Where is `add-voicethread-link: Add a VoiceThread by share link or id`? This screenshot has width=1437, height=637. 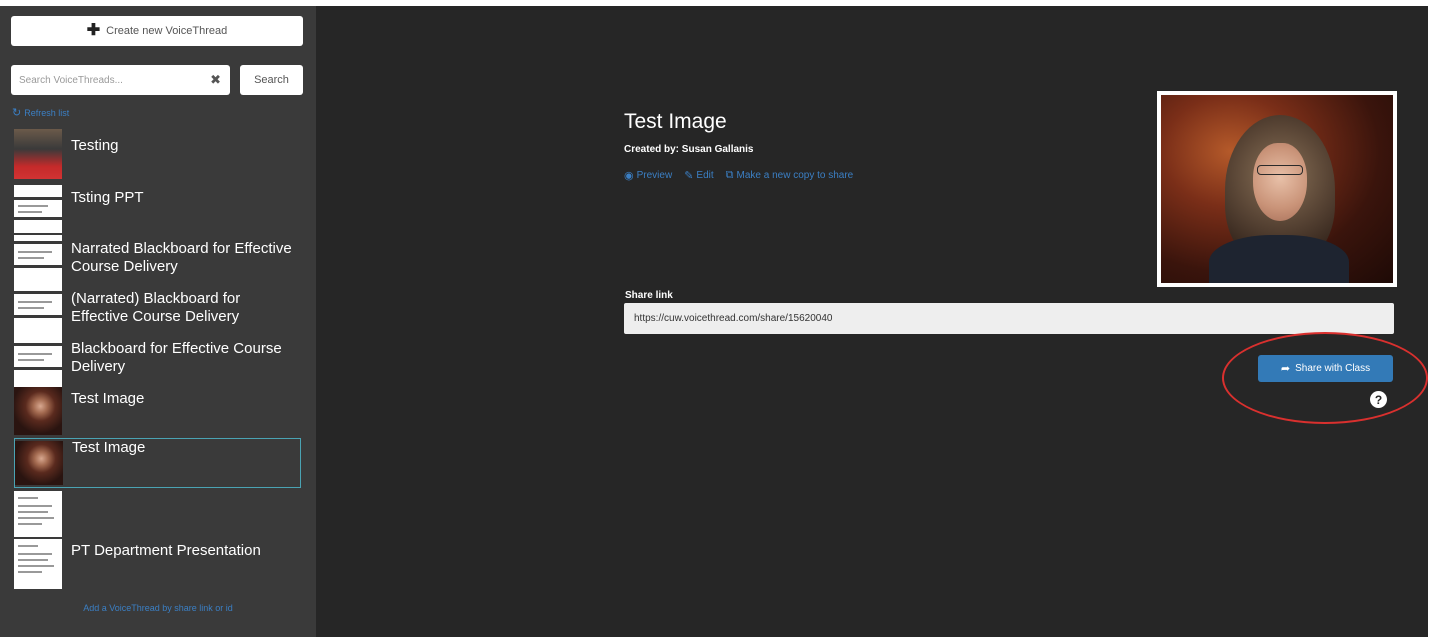 add-voicethread-link: Add a VoiceThread by share link or id is located at coordinates (158, 608).